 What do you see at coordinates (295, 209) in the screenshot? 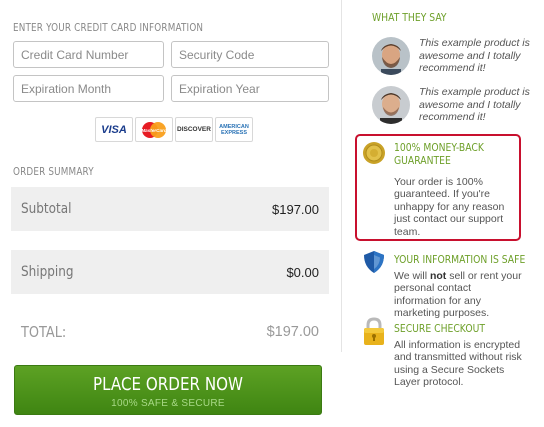
I see `subtotal-value: $197.00` at bounding box center [295, 209].